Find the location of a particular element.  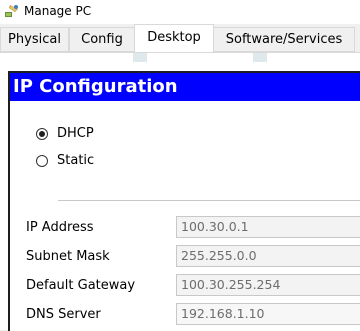

subnet-mask-field: 255.255.0.0 is located at coordinates (268, 256).